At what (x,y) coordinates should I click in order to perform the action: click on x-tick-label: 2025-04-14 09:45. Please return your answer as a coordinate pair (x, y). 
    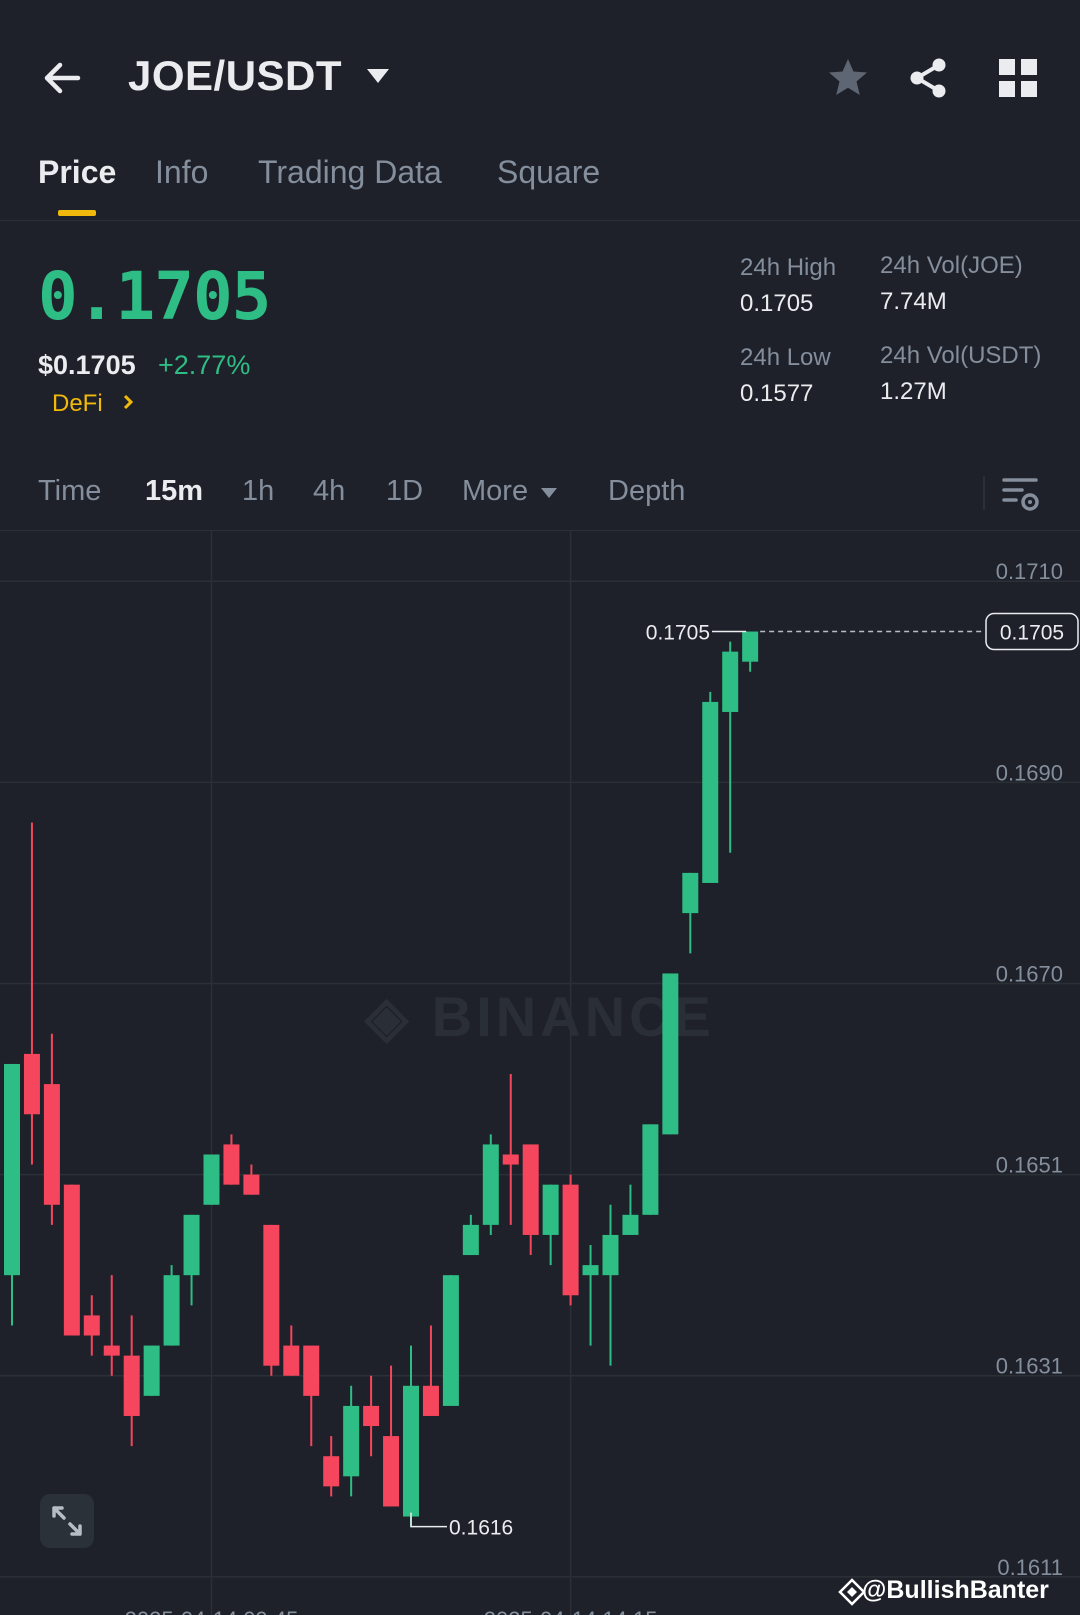
    Looking at the image, I should click on (212, 1611).